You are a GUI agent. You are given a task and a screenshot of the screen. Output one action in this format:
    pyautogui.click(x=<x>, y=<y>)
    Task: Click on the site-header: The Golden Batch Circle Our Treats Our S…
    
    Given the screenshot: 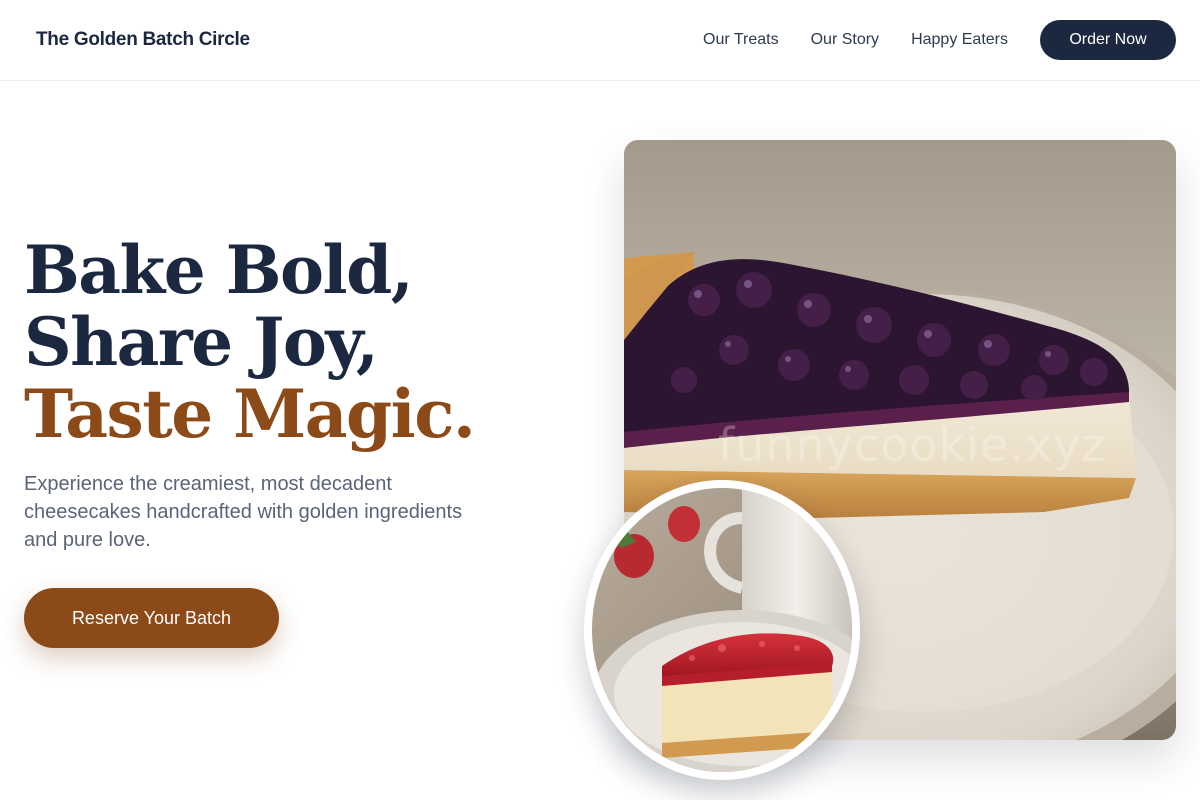 What is the action you would take?
    pyautogui.click(x=600, y=40)
    